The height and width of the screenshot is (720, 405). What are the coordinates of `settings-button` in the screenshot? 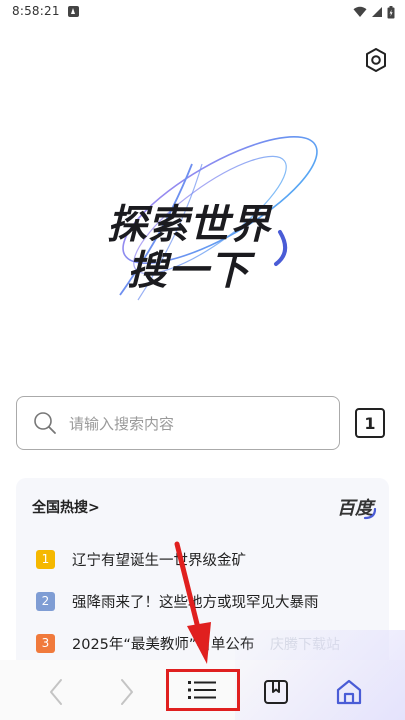 It's located at (376, 60).